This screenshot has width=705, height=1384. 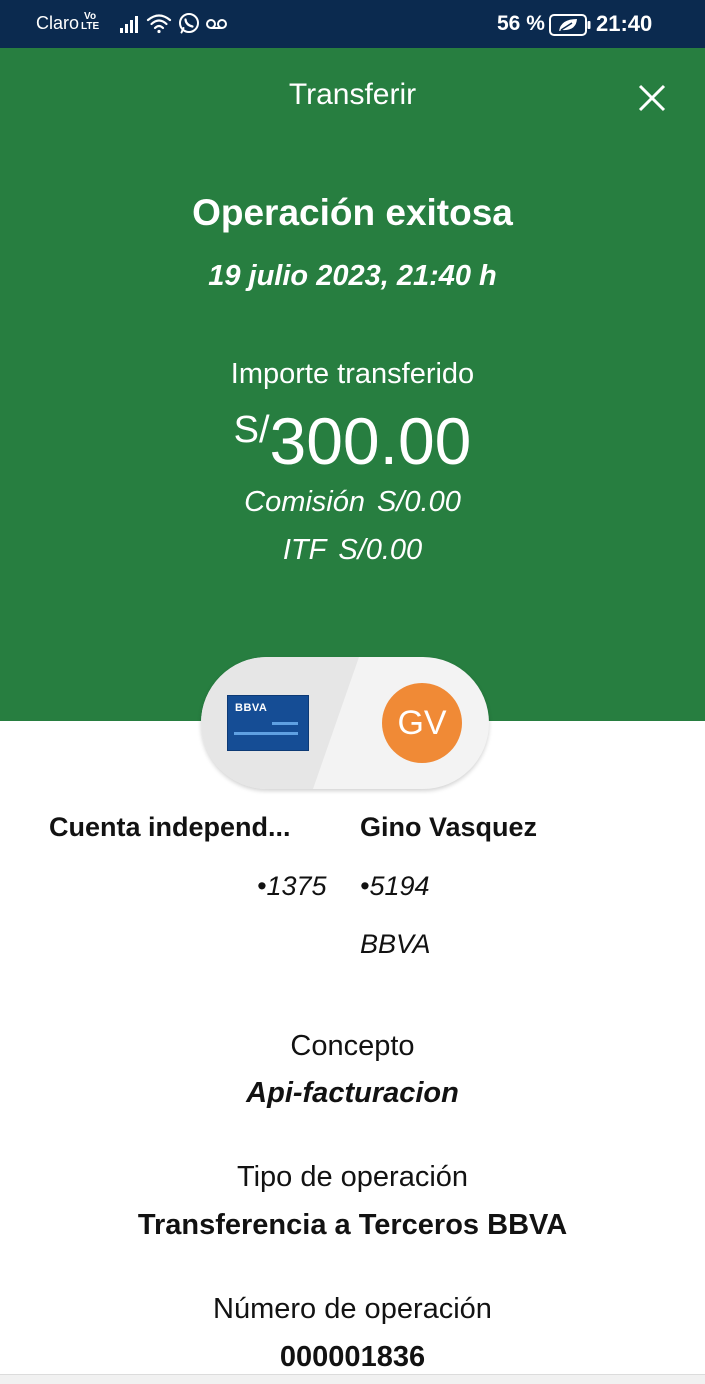 I want to click on amount-display: S/300.00, so click(x=352, y=445).